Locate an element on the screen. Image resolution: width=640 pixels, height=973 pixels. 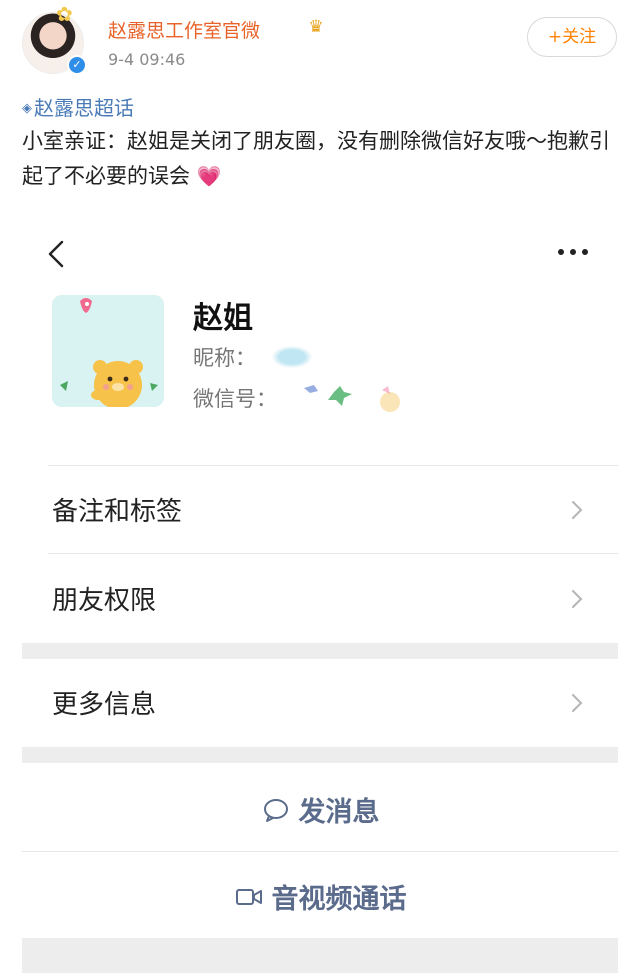
send-message-label: 发消息 is located at coordinates (339, 812).